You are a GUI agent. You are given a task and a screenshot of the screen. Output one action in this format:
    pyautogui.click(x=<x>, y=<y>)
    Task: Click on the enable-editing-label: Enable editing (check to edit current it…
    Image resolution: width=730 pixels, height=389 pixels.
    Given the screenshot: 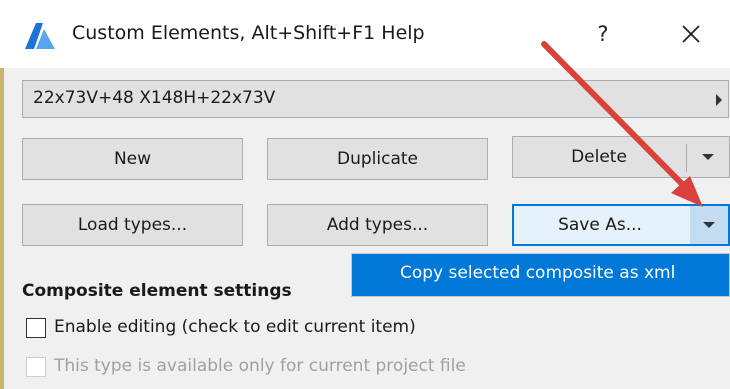 What is the action you would take?
    pyautogui.click(x=235, y=327)
    